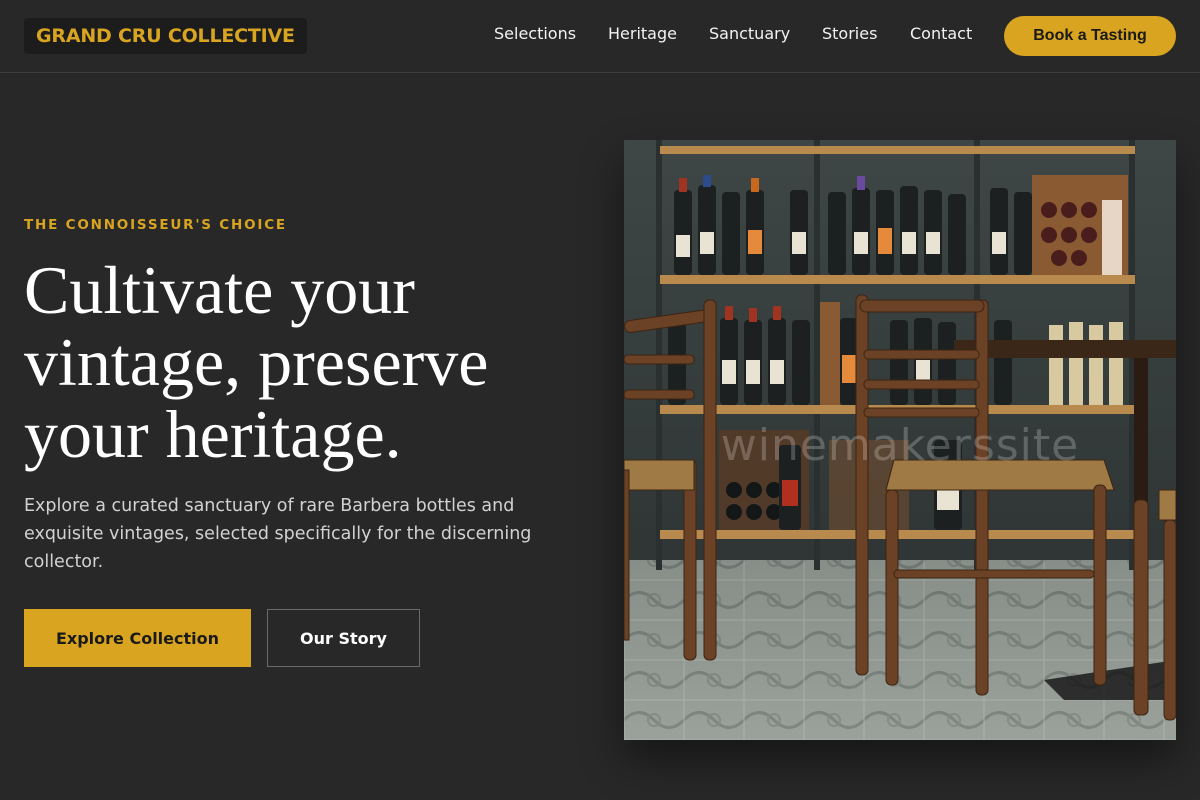 Image resolution: width=1200 pixels, height=800 pixels. What do you see at coordinates (642, 33) in the screenshot?
I see `nav-link-heritage: Heritage` at bounding box center [642, 33].